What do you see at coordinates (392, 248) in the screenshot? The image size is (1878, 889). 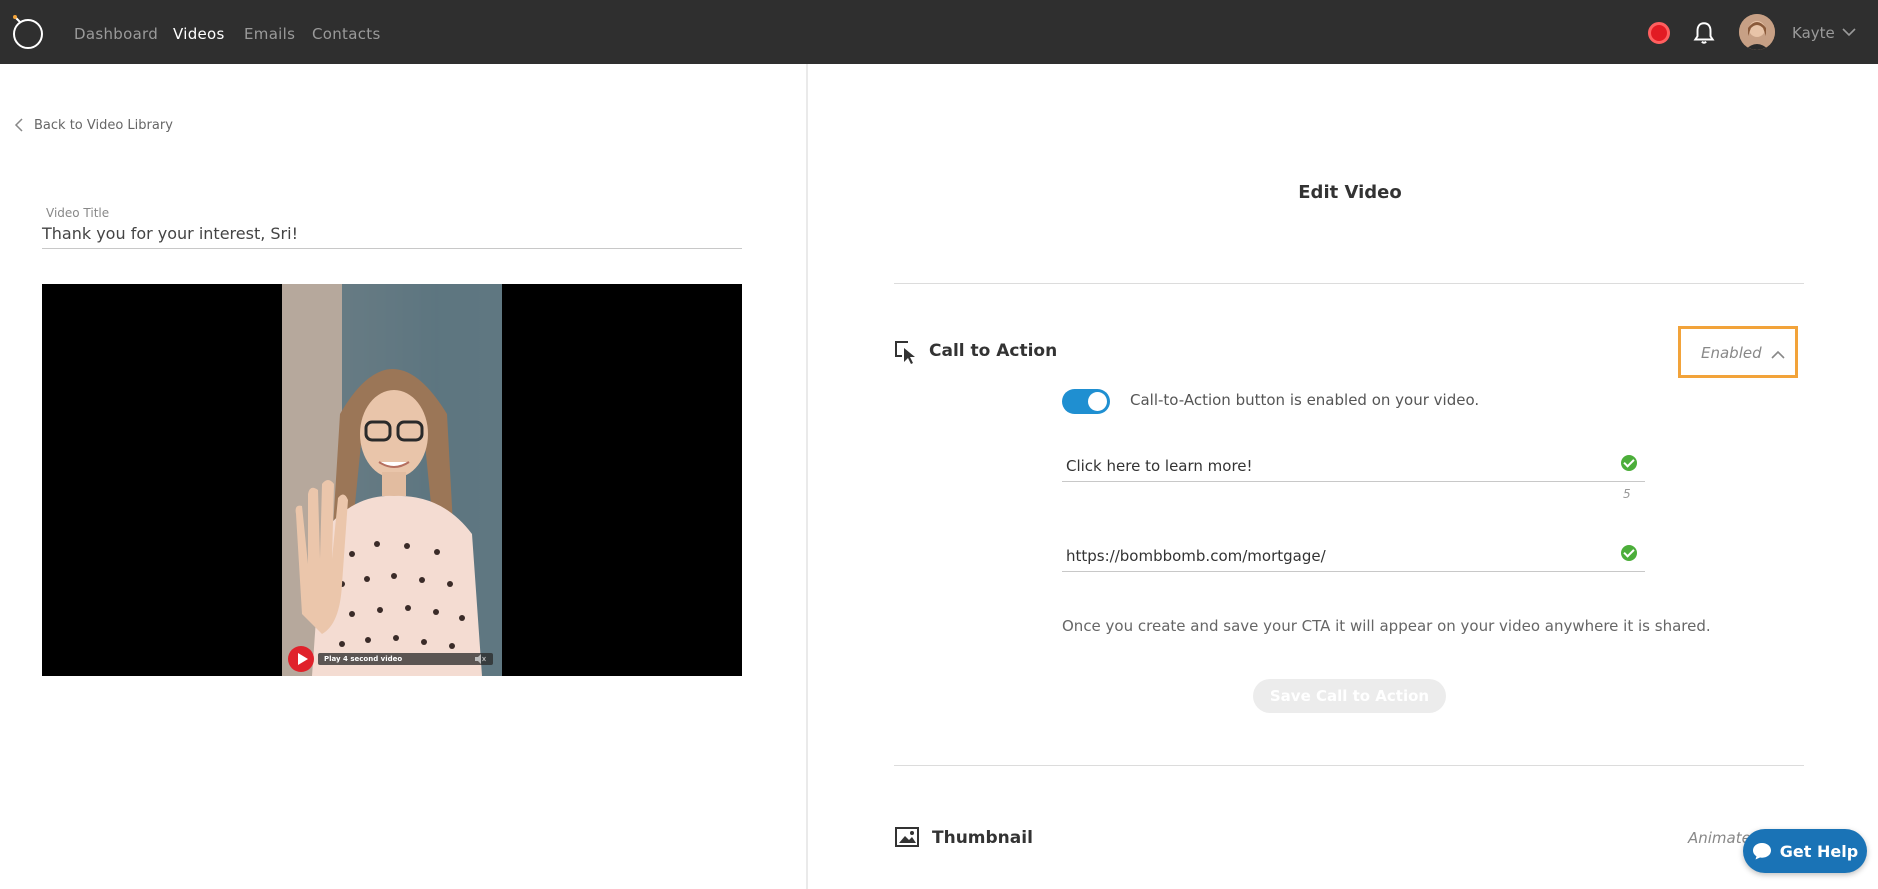 I see `video-title-underline` at bounding box center [392, 248].